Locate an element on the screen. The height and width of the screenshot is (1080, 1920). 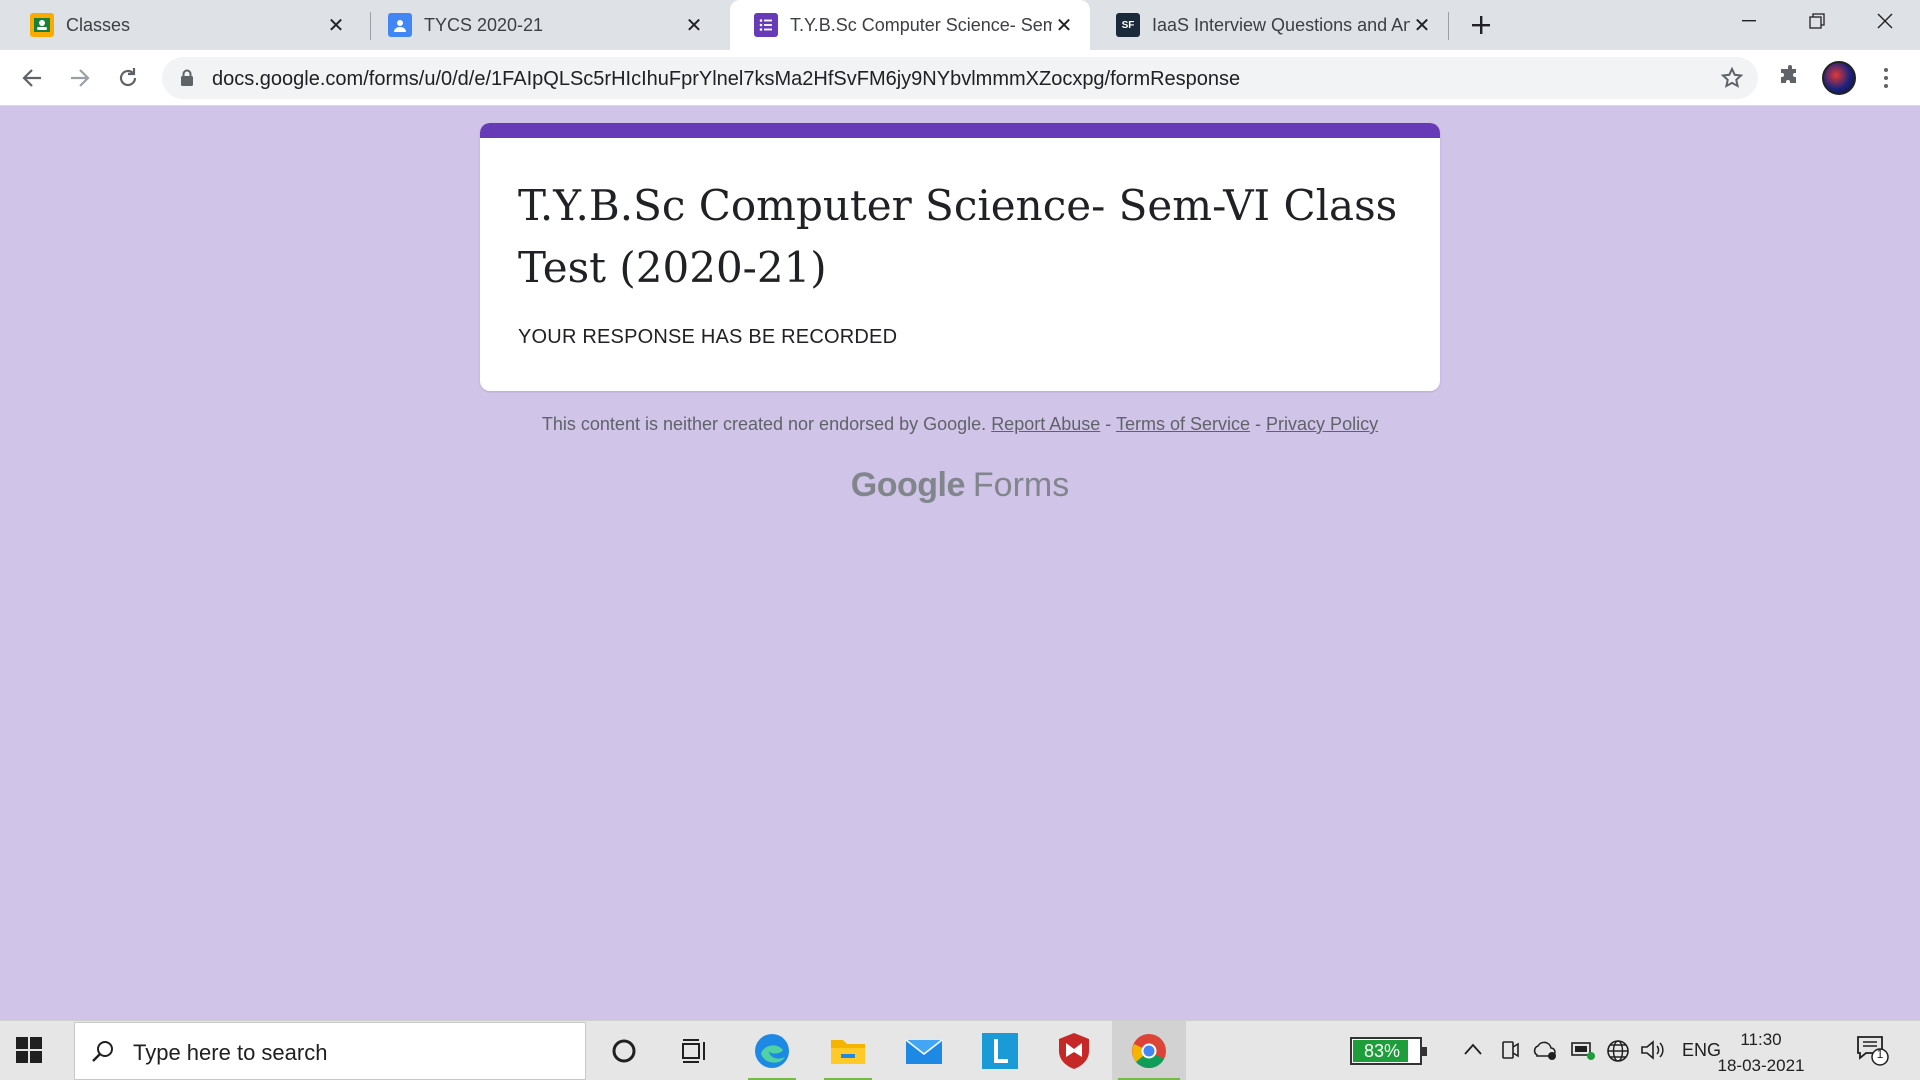
tab-title: T.Y.B.Sc Computer Science- Sem- is located at coordinates (921, 24).